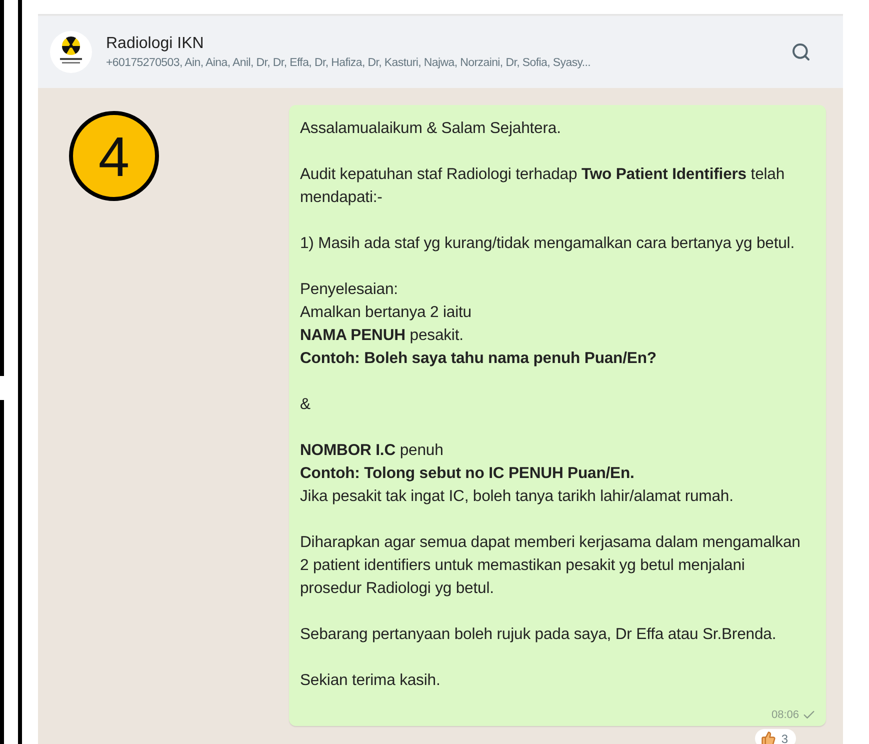 Image resolution: width=869 pixels, height=744 pixels. Describe the element at coordinates (349, 290) in the screenshot. I see `message-text: Penyelesaian:` at that location.